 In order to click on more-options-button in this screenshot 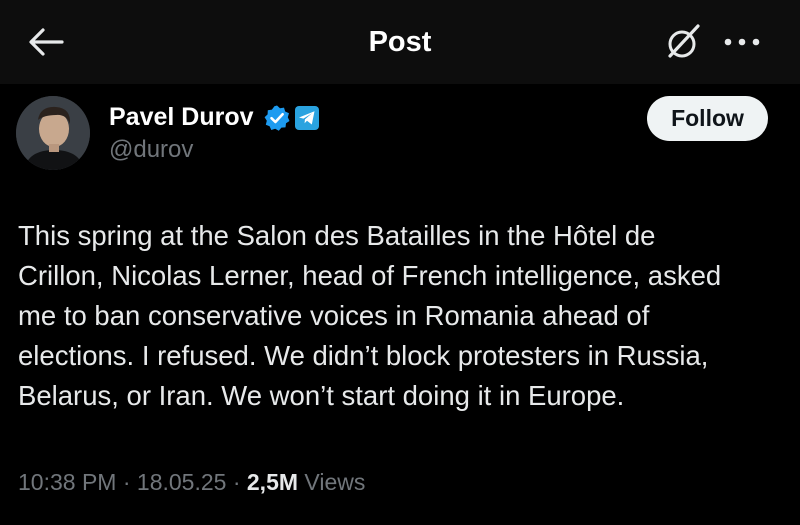, I will do `click(742, 42)`.